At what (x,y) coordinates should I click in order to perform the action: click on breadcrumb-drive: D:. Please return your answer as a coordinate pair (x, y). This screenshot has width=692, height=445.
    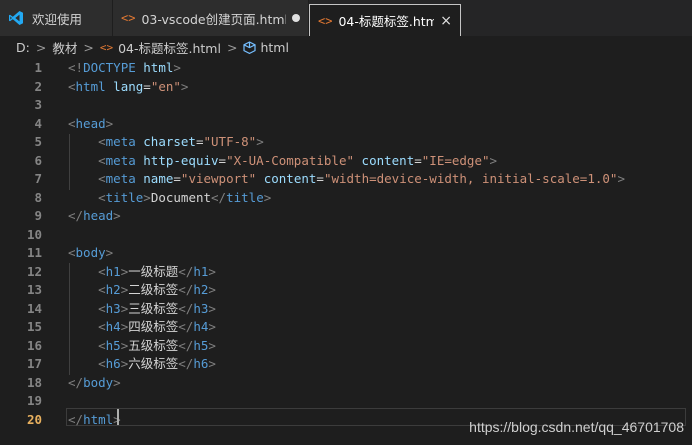
    Looking at the image, I should click on (23, 47).